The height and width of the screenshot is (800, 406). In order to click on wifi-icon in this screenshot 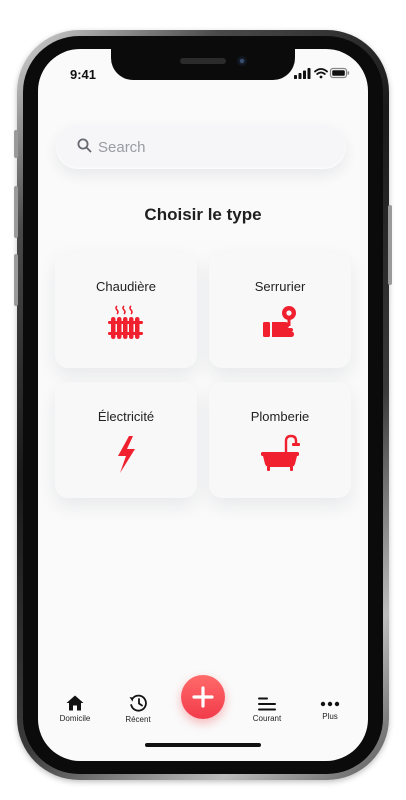, I will do `click(321, 73)`.